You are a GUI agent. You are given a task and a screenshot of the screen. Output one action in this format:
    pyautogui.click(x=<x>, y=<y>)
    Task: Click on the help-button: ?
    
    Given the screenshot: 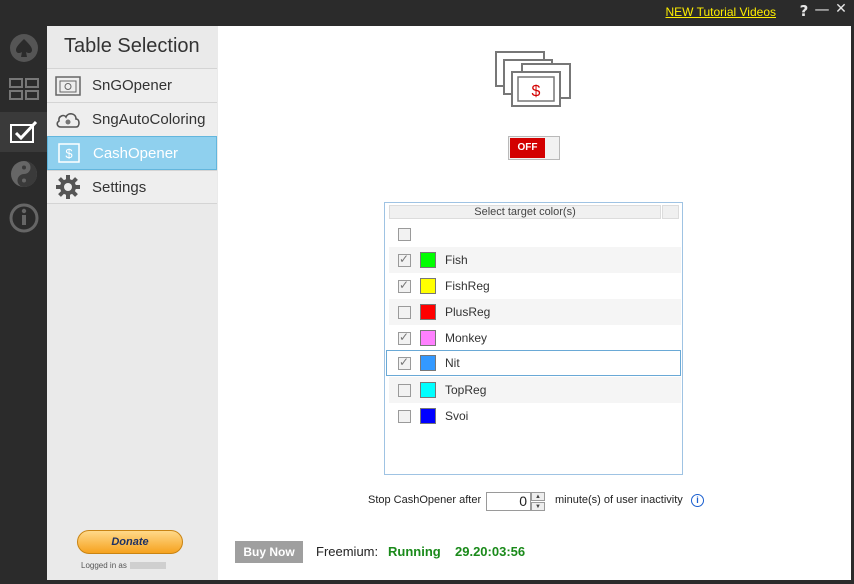 What is the action you would take?
    pyautogui.click(x=804, y=11)
    